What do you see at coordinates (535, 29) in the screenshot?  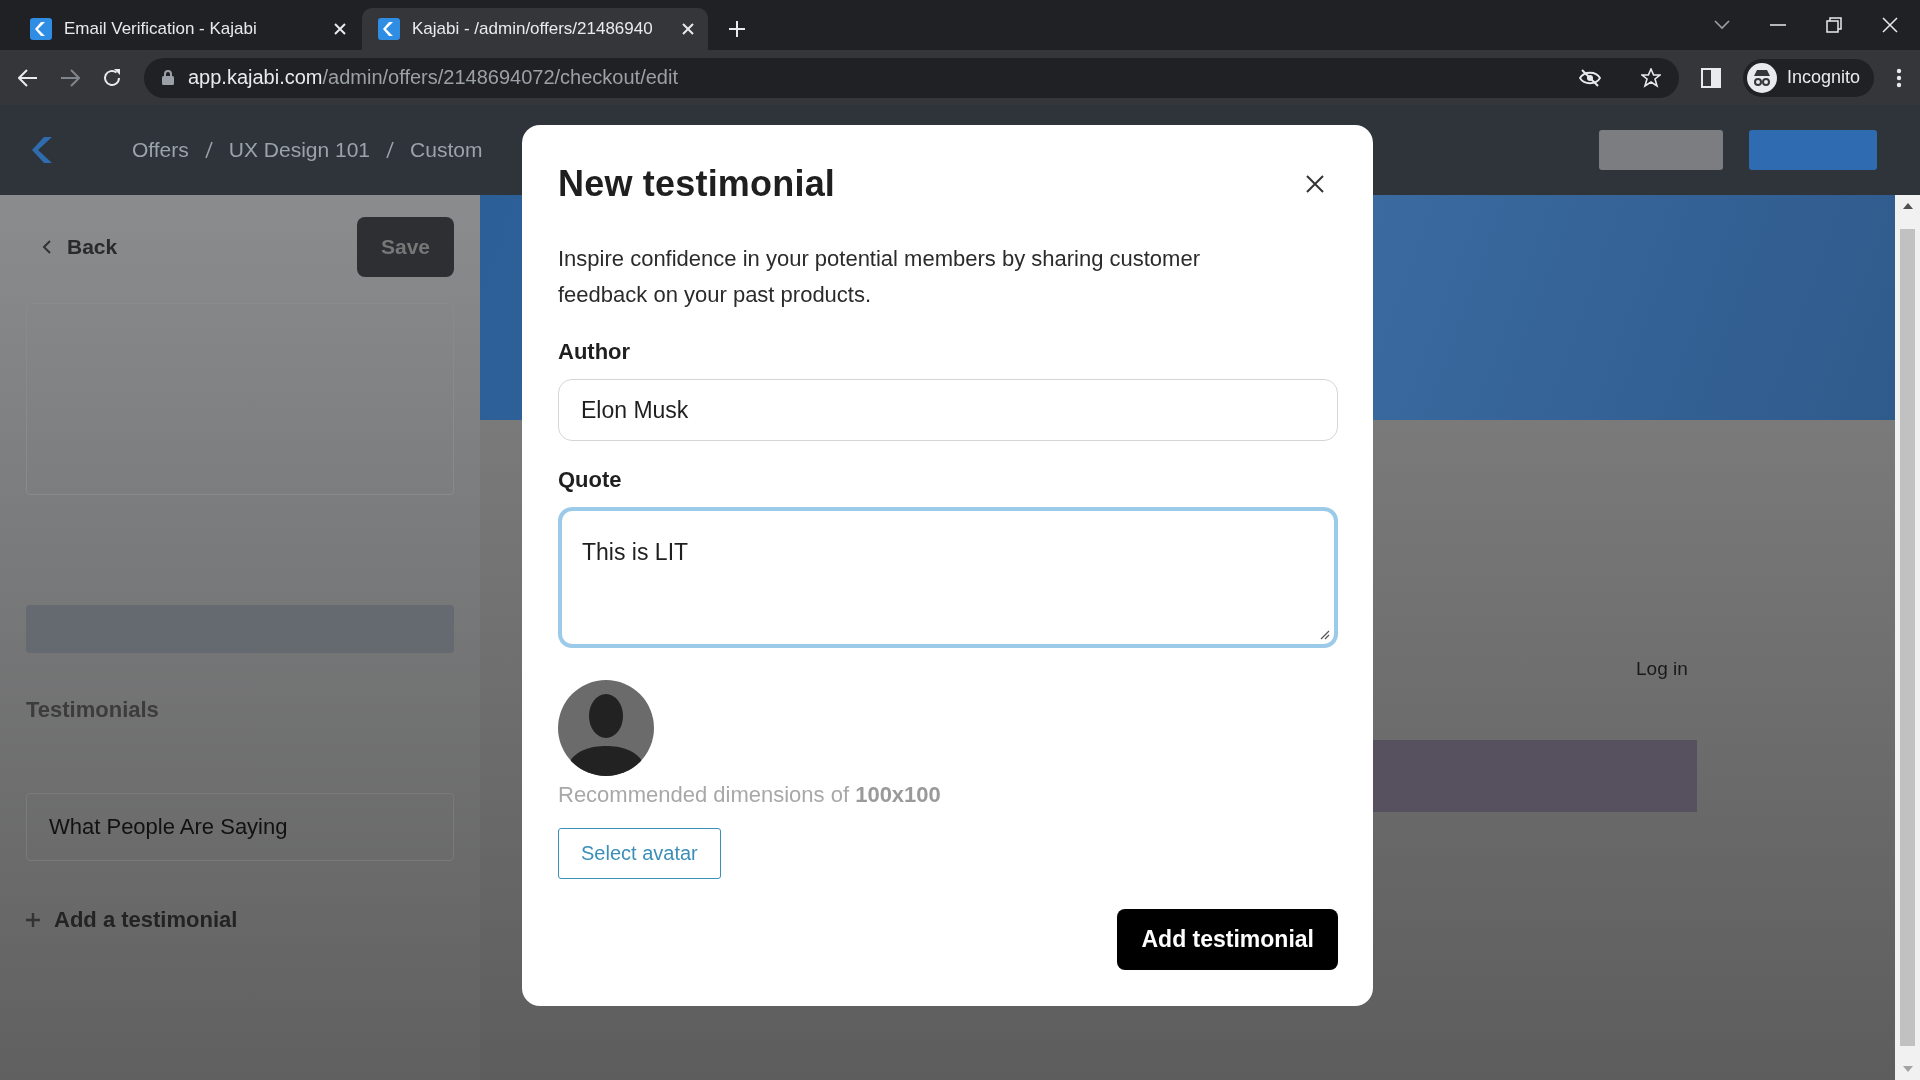 I see `browser-tab: Kajabi - /admin/offers/21486940` at bounding box center [535, 29].